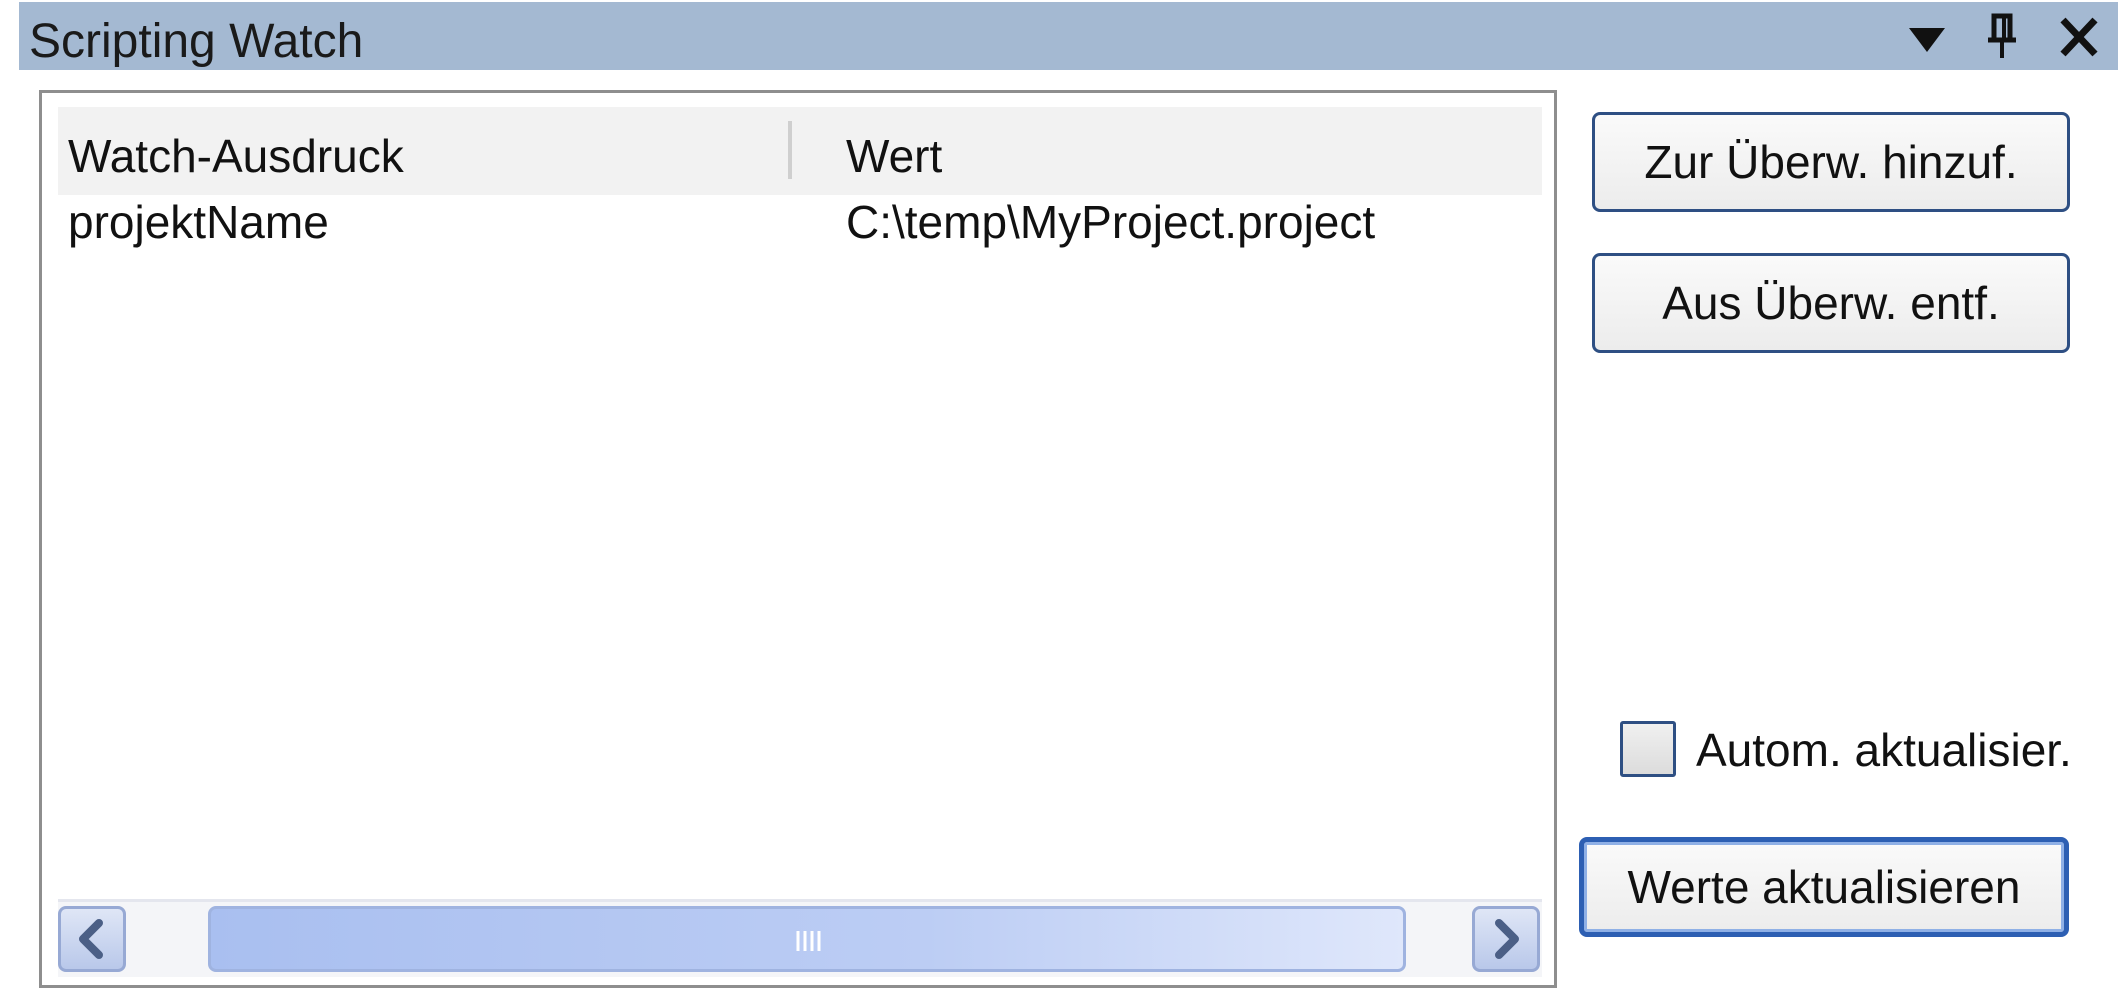 The height and width of the screenshot is (1008, 2128). I want to click on triangle-down-icon, so click(1927, 36).